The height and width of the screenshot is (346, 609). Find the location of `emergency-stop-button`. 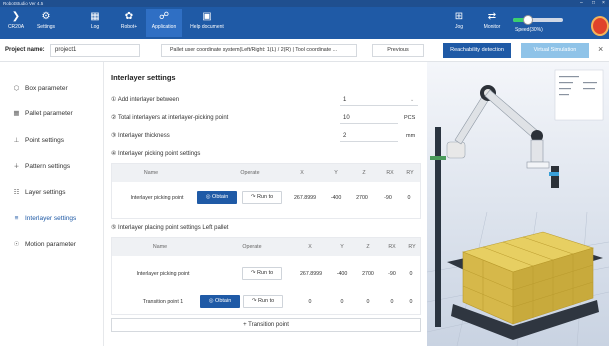

emergency-stop-button is located at coordinates (600, 26).